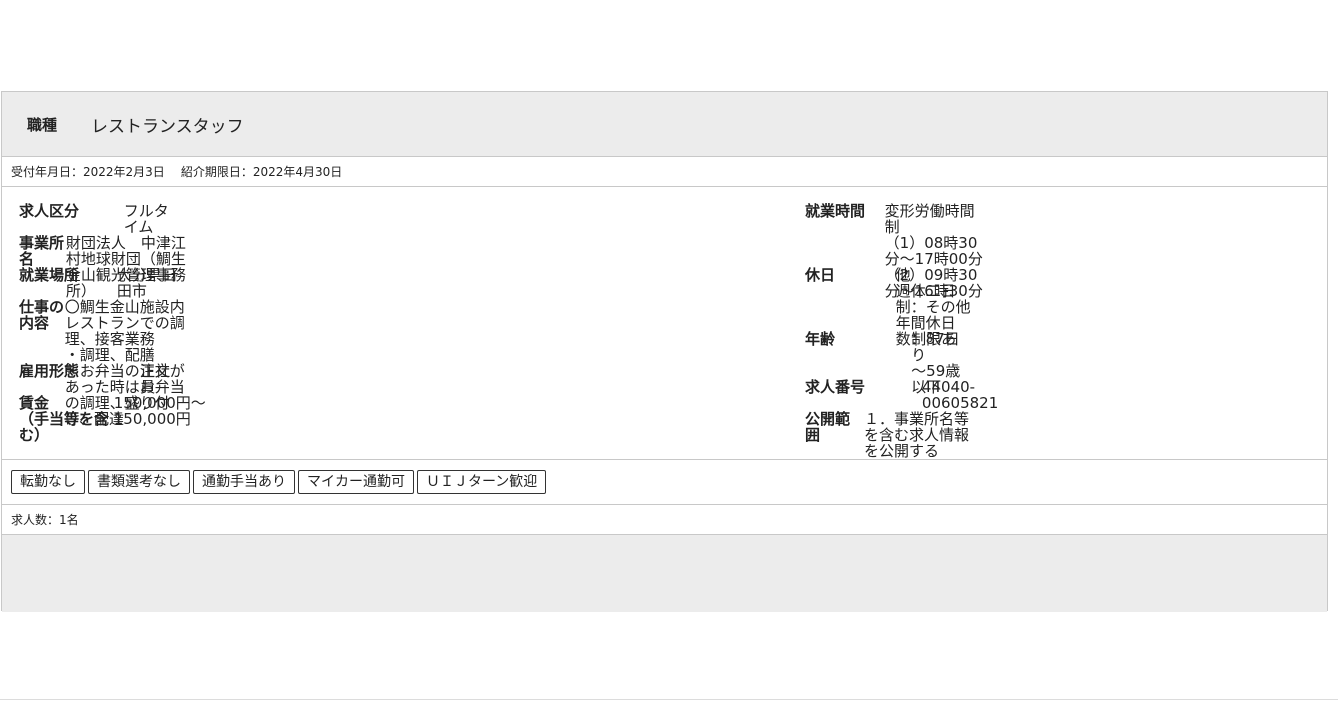 This screenshot has width=1338, height=704. I want to click on wage-label: 賃金 （手当等を含む）, so click(64, 419).